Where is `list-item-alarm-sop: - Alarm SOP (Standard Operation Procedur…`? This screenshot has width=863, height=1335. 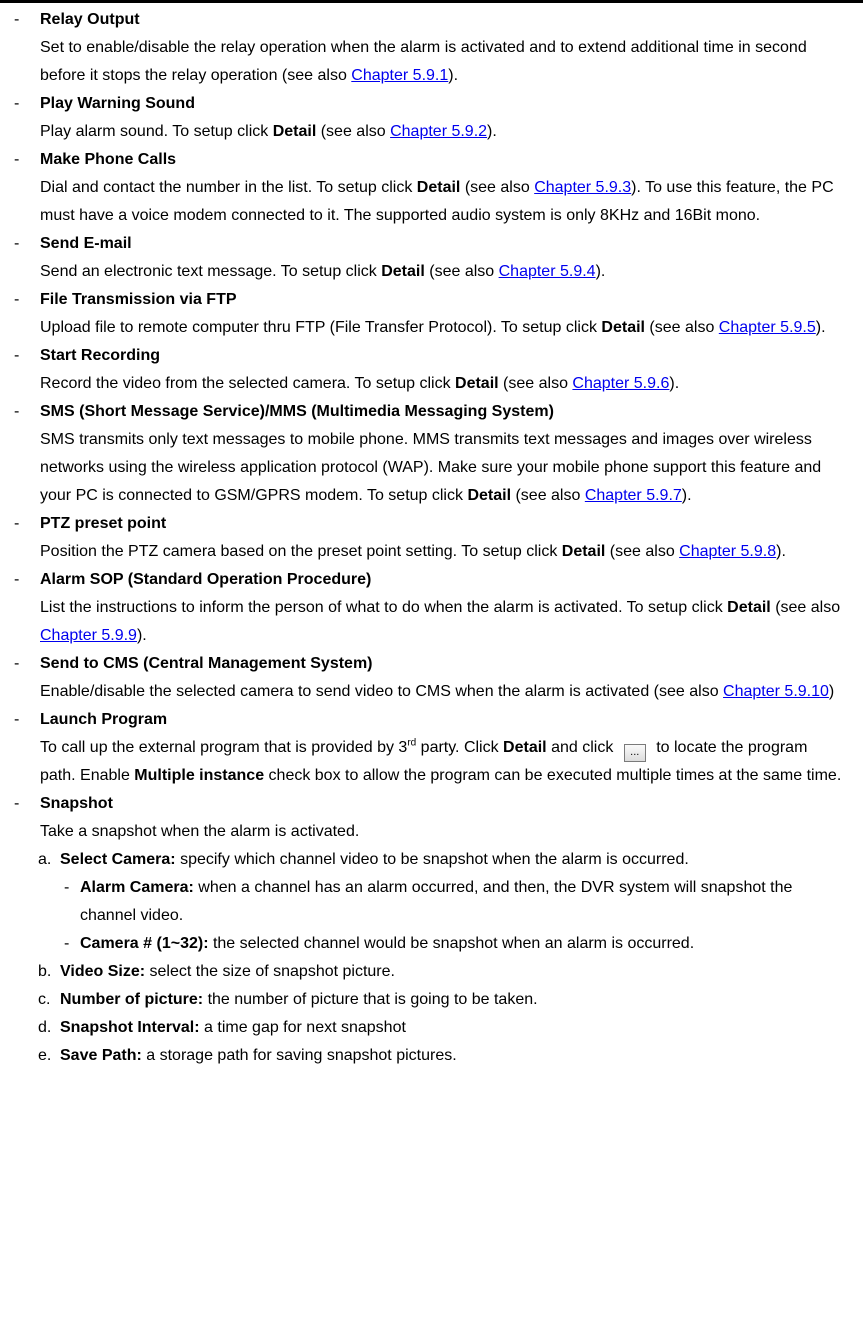
list-item-alarm-sop: - Alarm SOP (Standard Operation Procedur… is located at coordinates (431, 608).